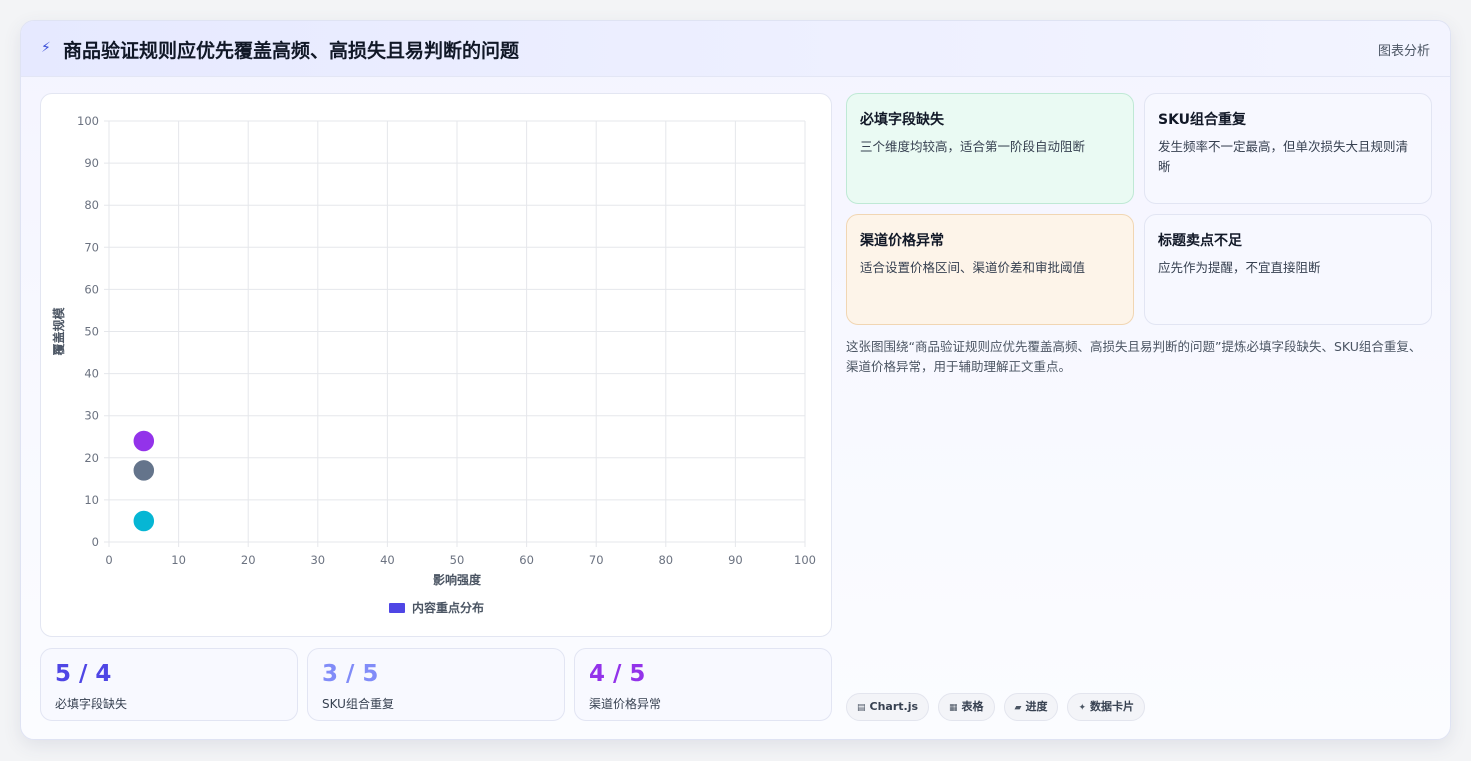  Describe the element at coordinates (902, 241) in the screenshot. I see `info-card-title: 渠道价格异常` at that location.